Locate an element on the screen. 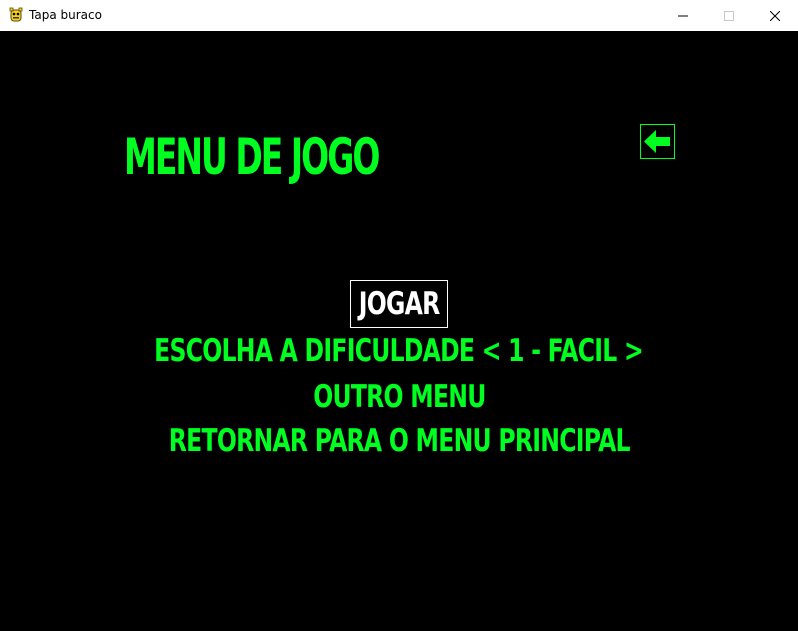 The height and width of the screenshot is (631, 798). return-main-menu-option: RETORNAR PARA O MENU PRINCIPAL is located at coordinates (399, 441).